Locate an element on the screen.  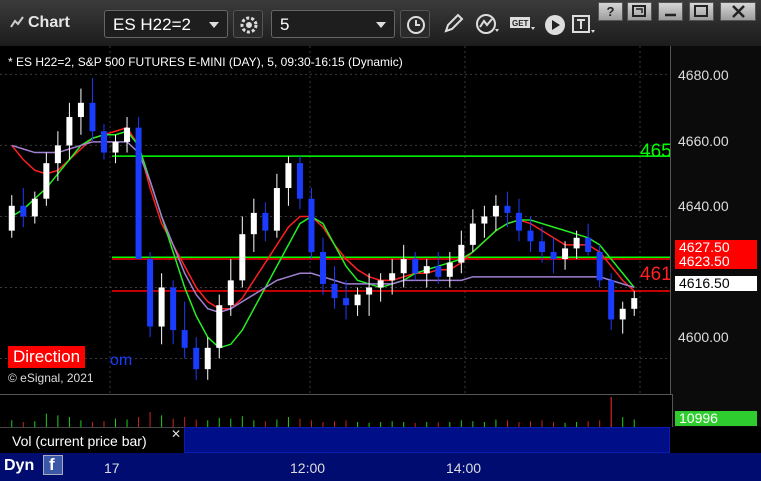
chart-icon is located at coordinates (17, 22).